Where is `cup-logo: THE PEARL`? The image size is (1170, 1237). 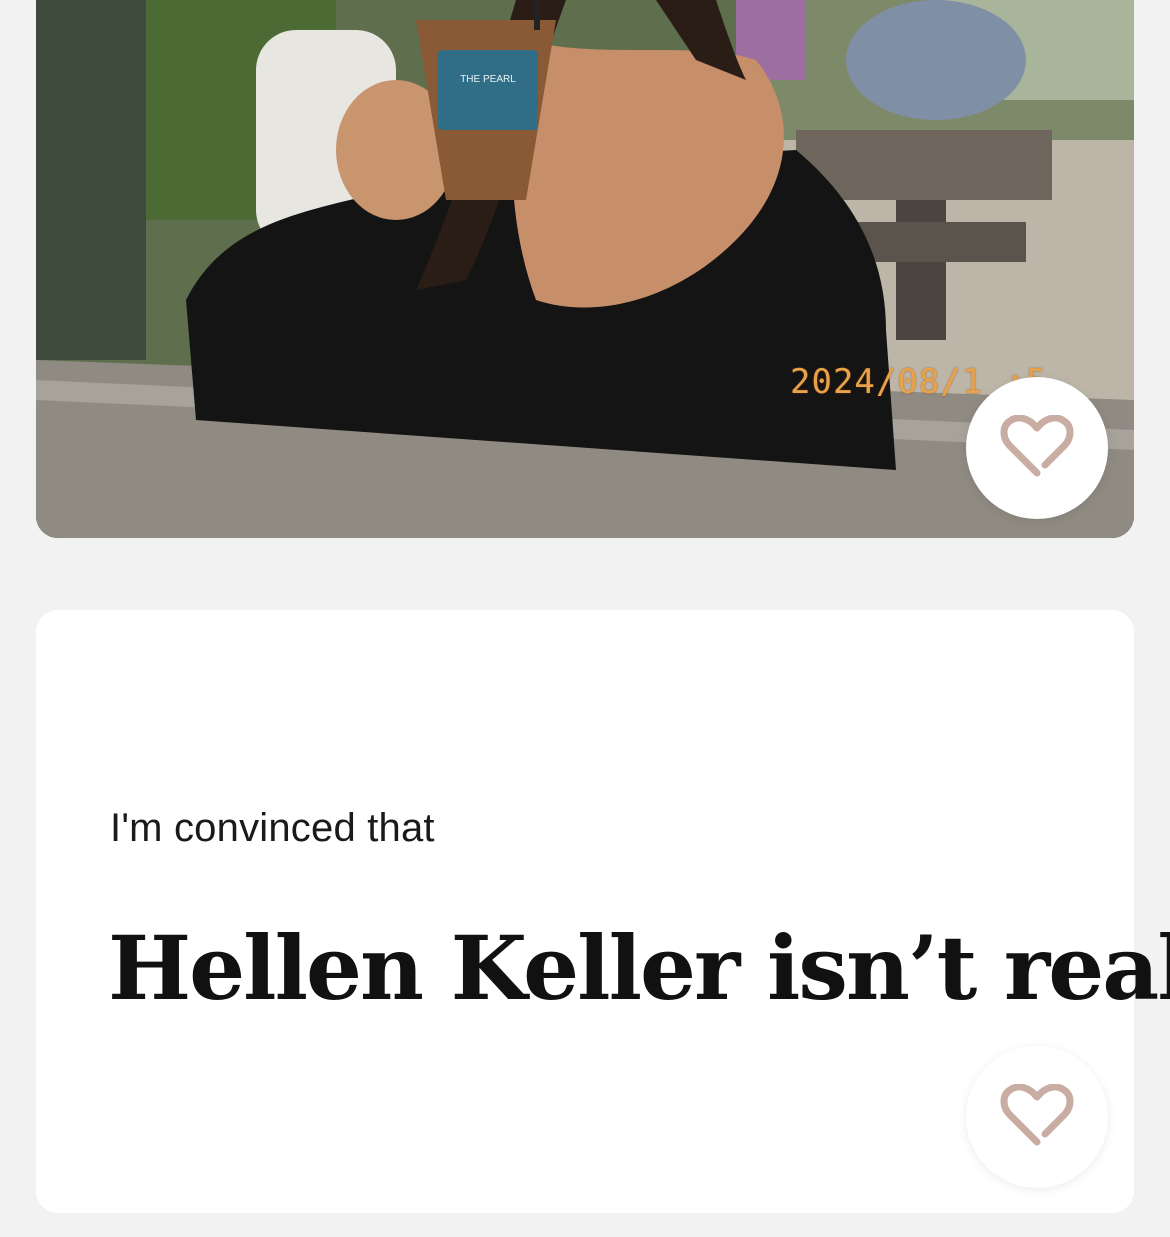 cup-logo: THE PEARL is located at coordinates (488, 79).